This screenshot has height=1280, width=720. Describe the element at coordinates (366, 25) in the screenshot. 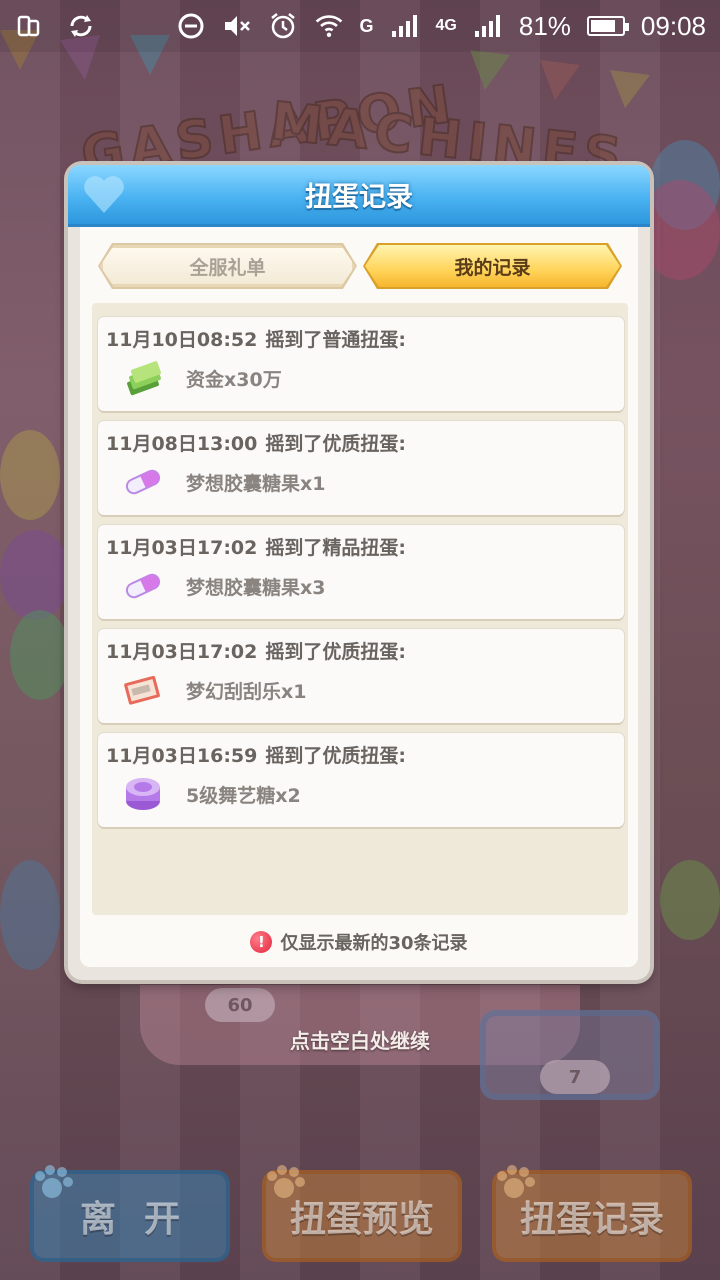

I see `network-type-g: G` at that location.